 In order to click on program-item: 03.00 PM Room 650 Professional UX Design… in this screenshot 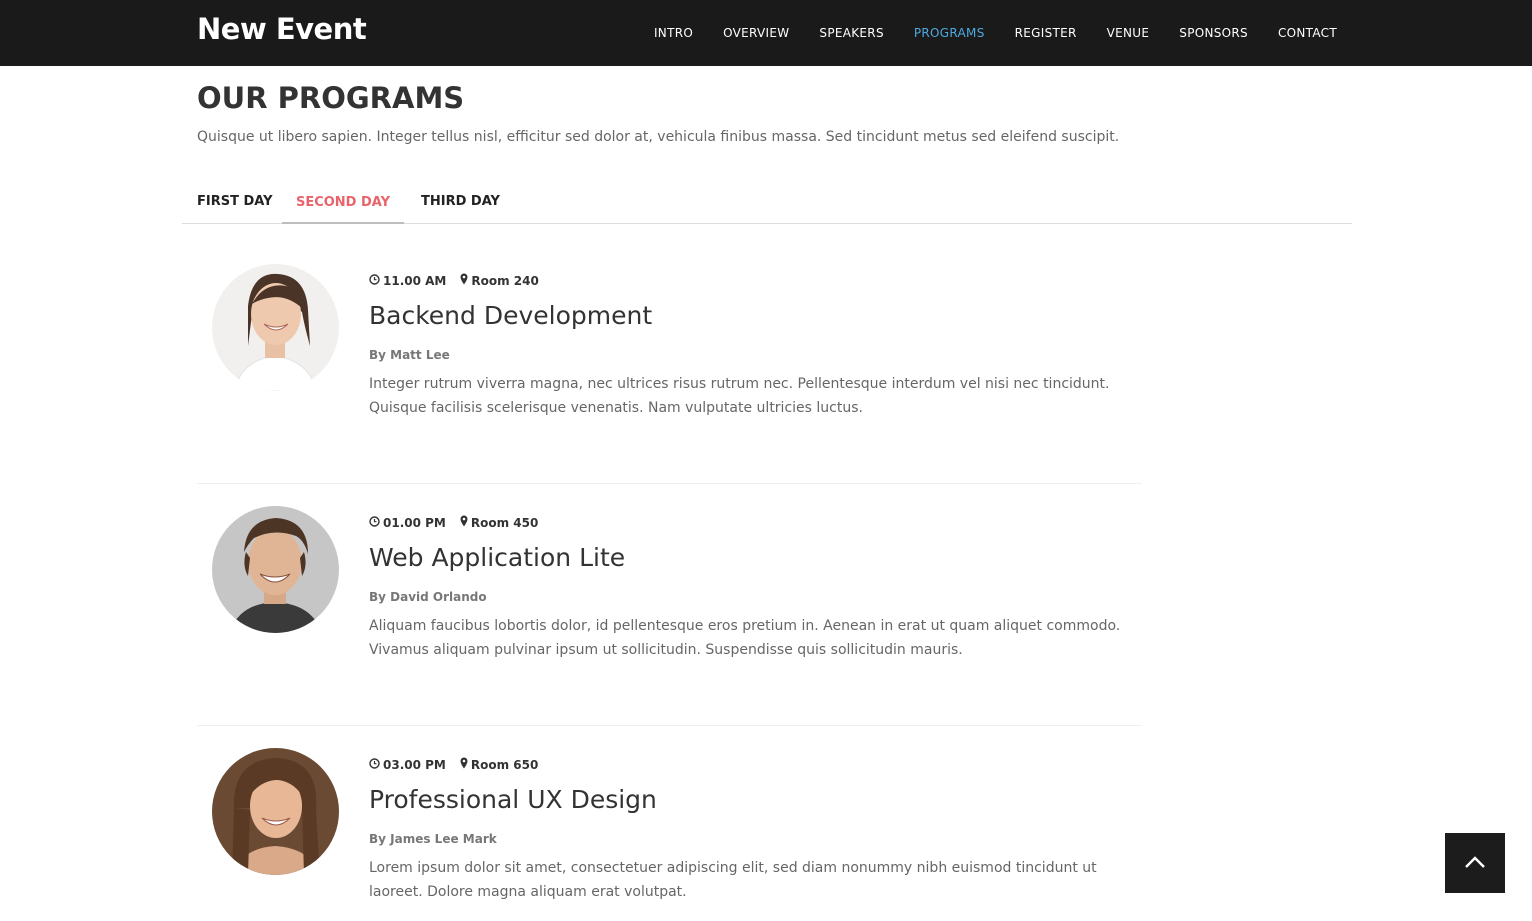, I will do `click(669, 823)`.